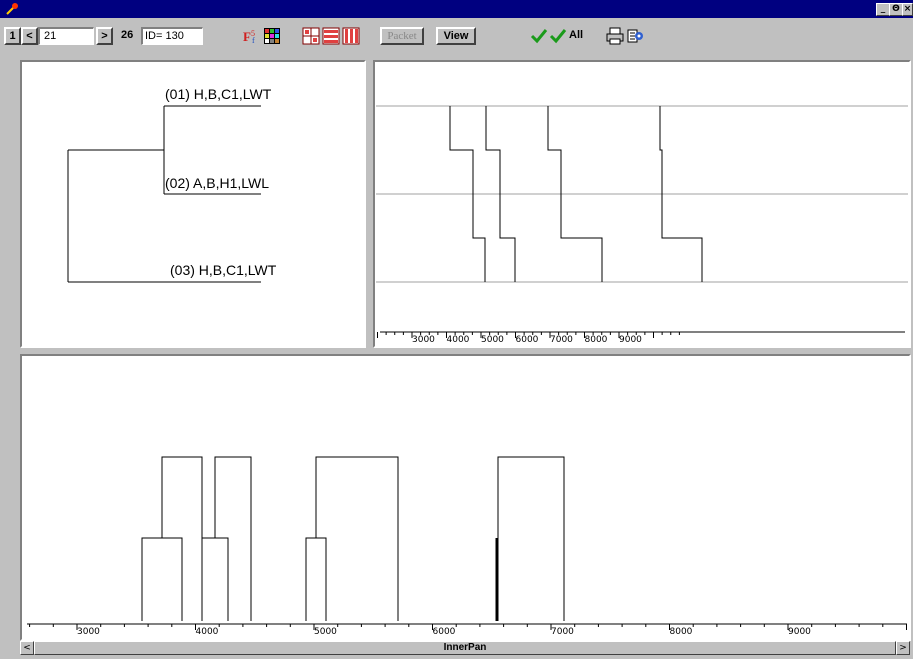 The image size is (913, 659). What do you see at coordinates (561, 340) in the screenshot?
I see `top-axis-label: 7000` at bounding box center [561, 340].